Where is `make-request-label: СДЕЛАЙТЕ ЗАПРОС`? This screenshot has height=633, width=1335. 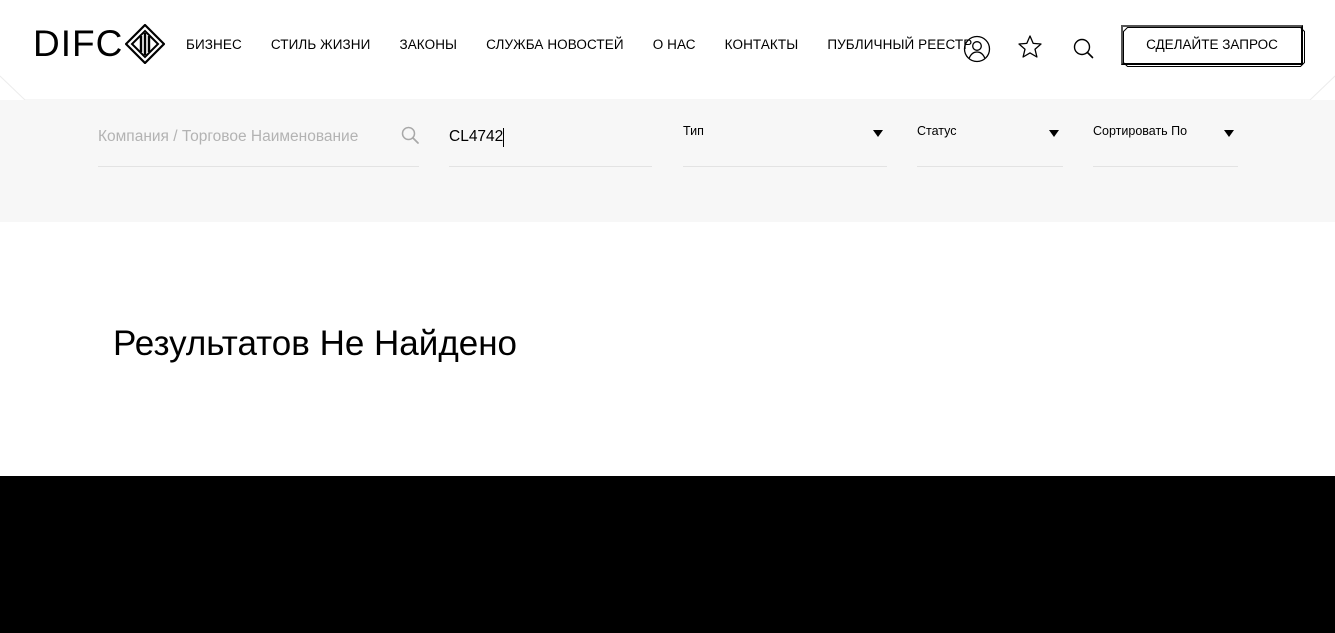 make-request-label: СДЕЛАЙТЕ ЗАПРОС is located at coordinates (1212, 44).